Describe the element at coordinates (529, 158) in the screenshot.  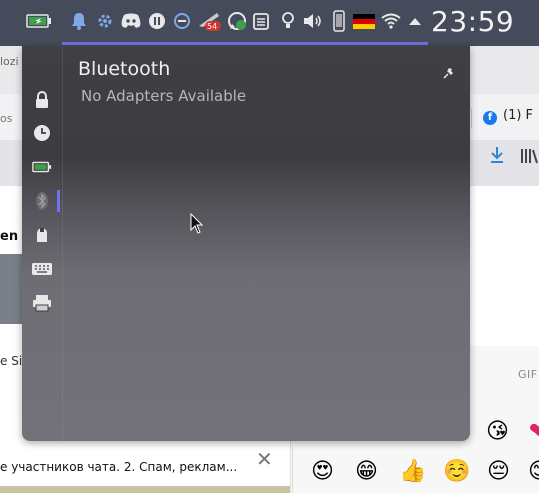
I see `library-icon` at that location.